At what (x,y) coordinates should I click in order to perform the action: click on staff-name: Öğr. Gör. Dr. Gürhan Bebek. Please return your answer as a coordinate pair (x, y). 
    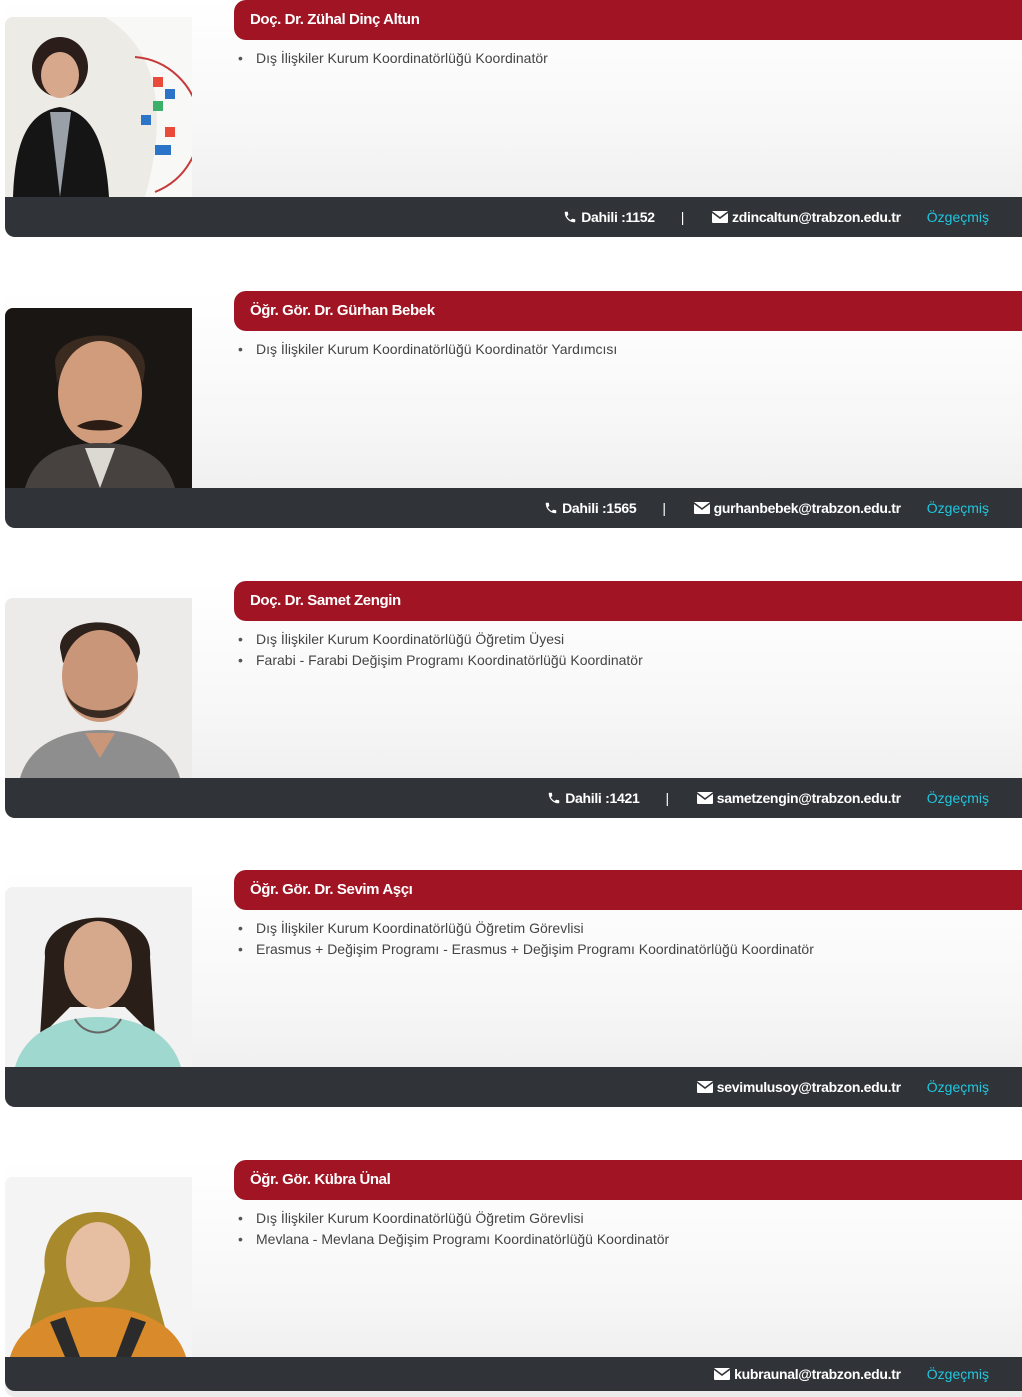
    Looking at the image, I should click on (628, 311).